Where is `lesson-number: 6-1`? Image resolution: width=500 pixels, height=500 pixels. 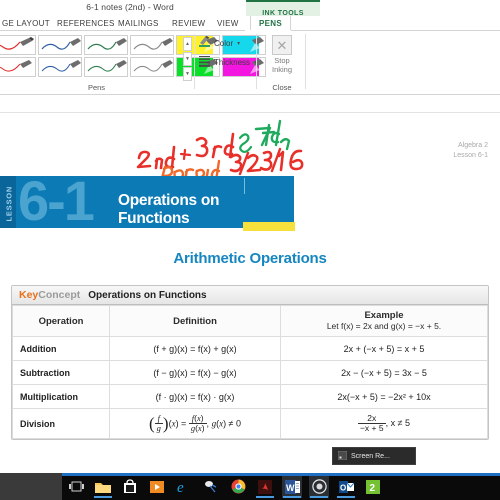 lesson-number: 6-1 is located at coordinates (56, 202).